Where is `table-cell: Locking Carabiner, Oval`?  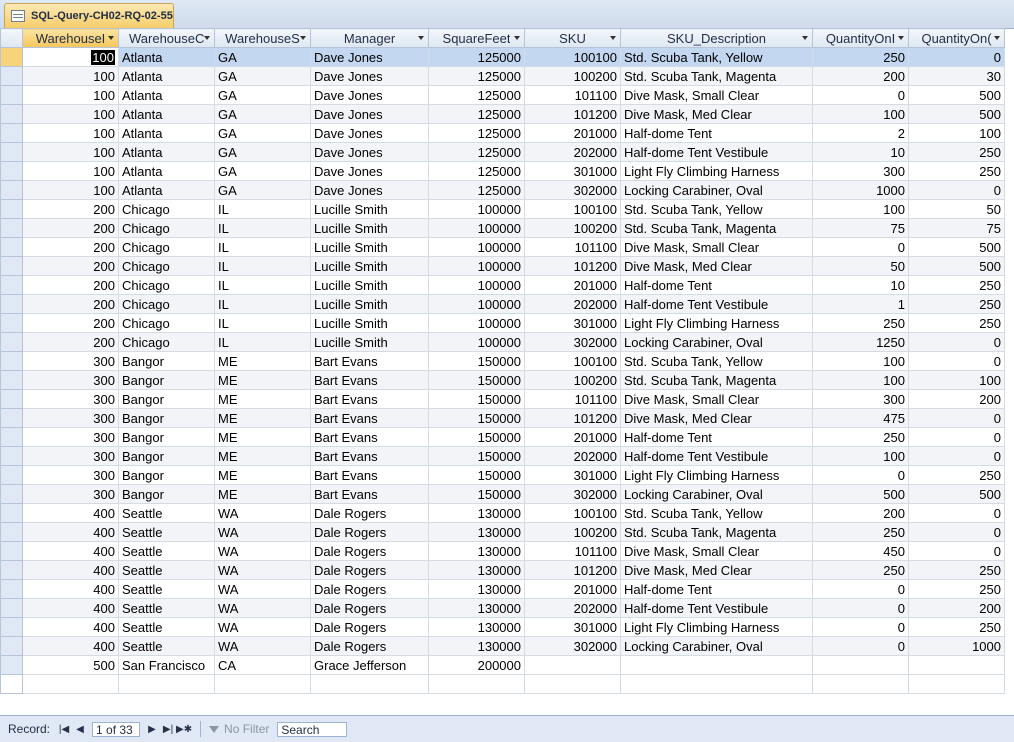 table-cell: Locking Carabiner, Oval is located at coordinates (716, 494).